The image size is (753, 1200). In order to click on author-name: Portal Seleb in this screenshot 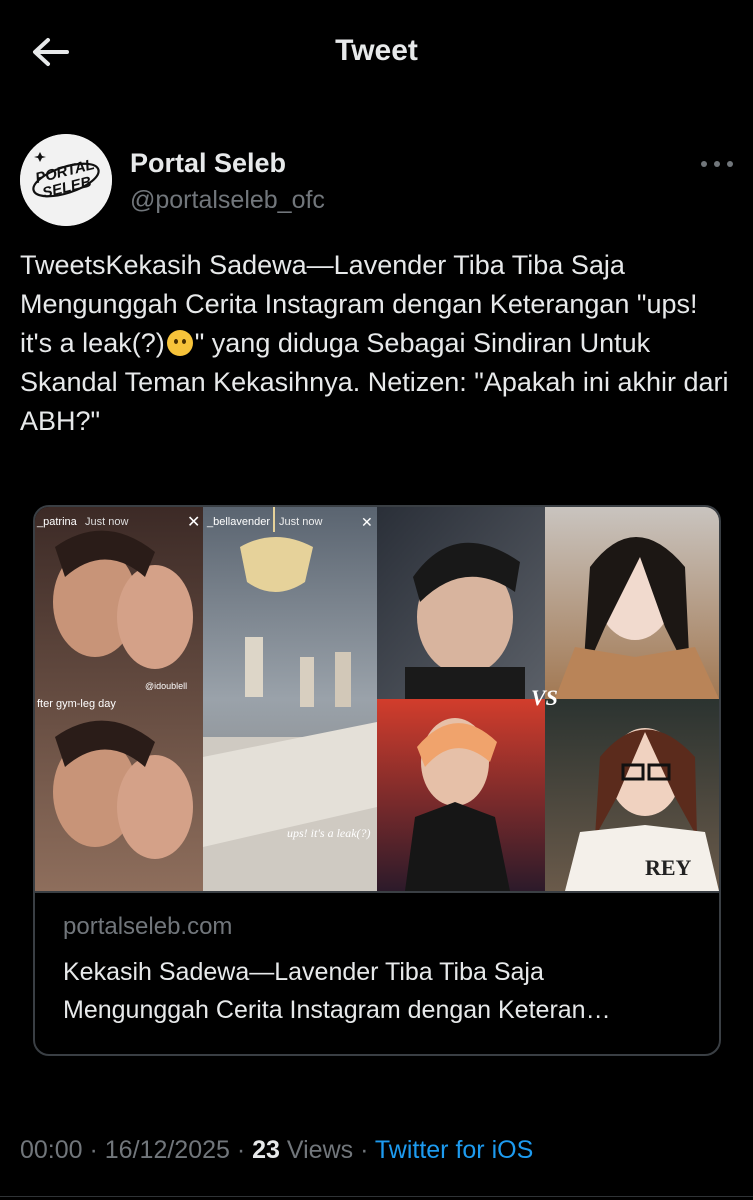, I will do `click(208, 163)`.